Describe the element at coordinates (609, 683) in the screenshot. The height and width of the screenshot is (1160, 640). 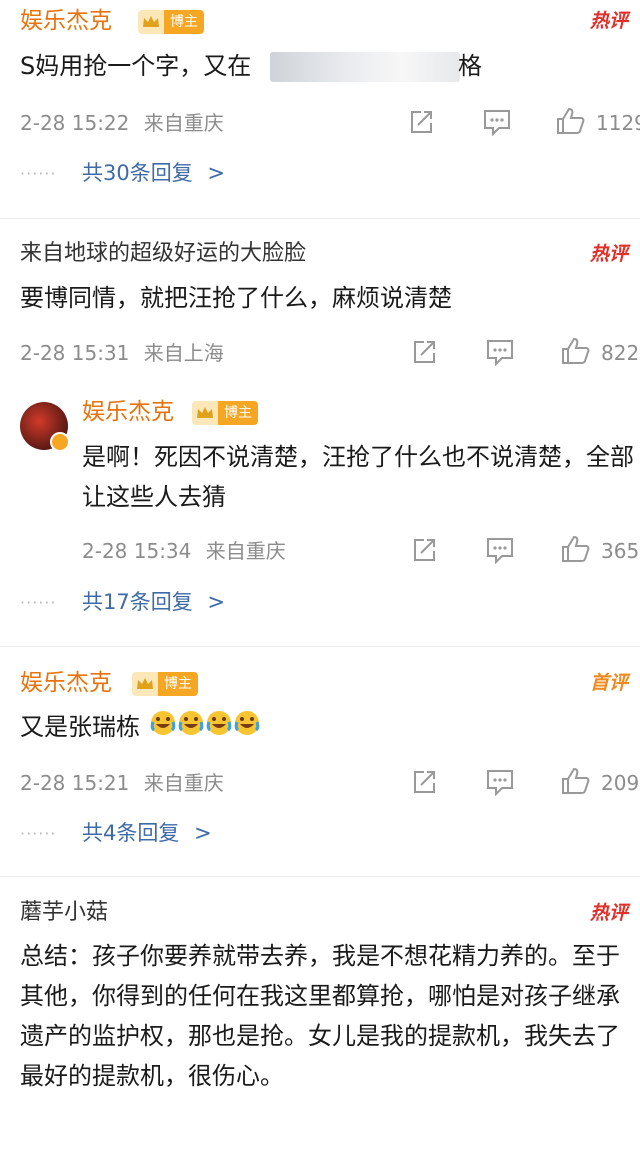
I see `first-comment-tag: 首评` at that location.